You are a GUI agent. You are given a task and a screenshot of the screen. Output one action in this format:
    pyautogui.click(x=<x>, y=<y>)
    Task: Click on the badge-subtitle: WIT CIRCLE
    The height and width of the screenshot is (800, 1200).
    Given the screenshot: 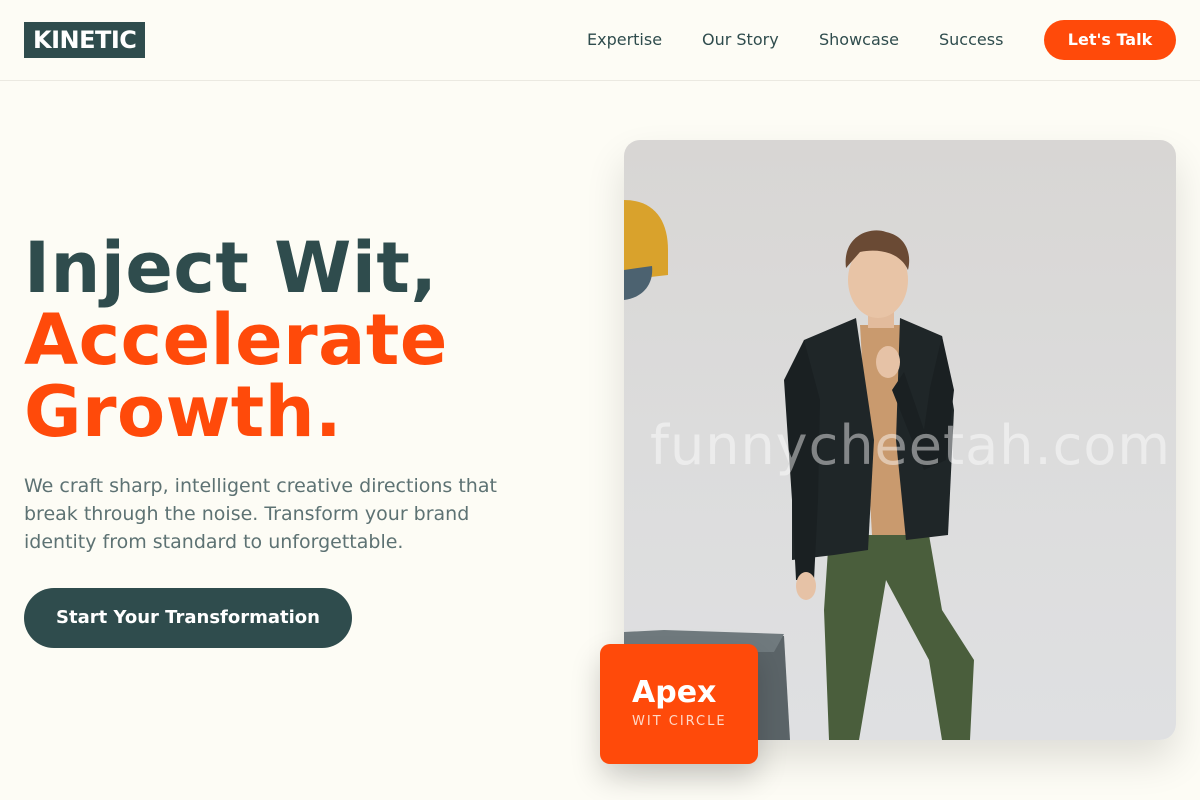 What is the action you would take?
    pyautogui.click(x=679, y=721)
    